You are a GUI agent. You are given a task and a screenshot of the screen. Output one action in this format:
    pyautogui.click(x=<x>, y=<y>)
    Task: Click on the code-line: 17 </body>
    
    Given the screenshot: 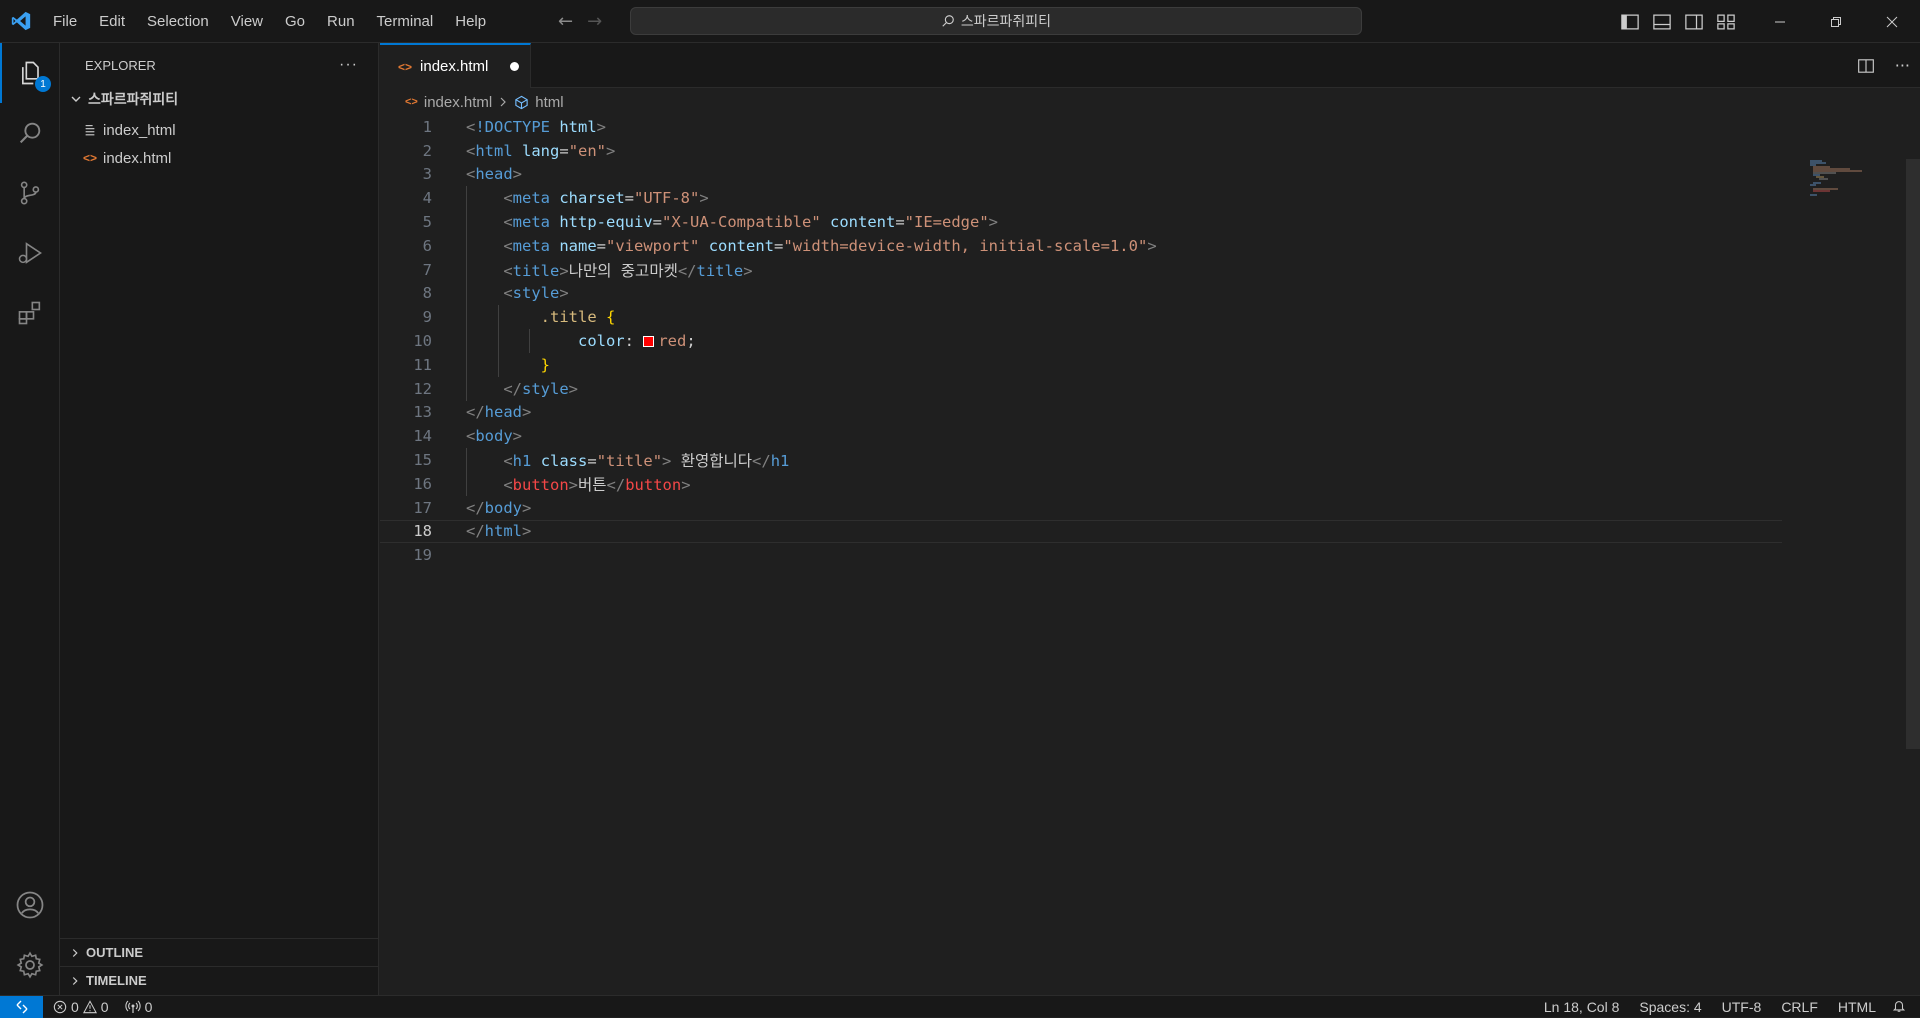 What is the action you would take?
    pyautogui.click(x=1080, y=508)
    